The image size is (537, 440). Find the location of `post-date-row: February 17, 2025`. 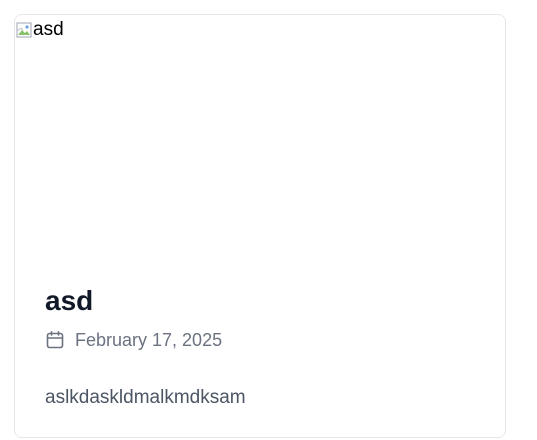

post-date-row: February 17, 2025 is located at coordinates (260, 340).